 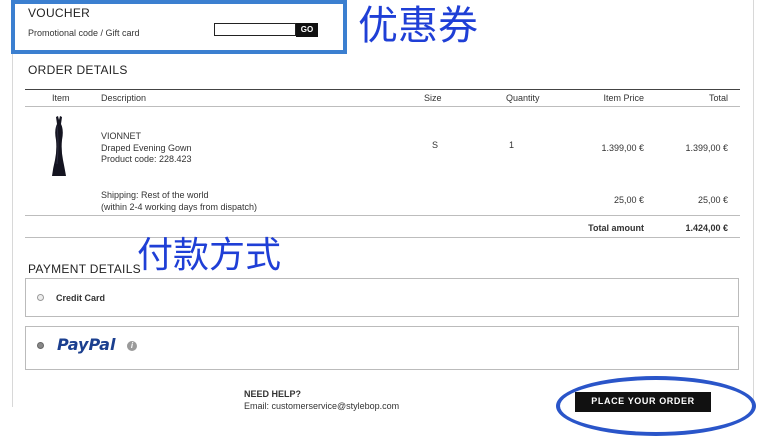 I want to click on voucher-title: VOUCHER, so click(x=59, y=13).